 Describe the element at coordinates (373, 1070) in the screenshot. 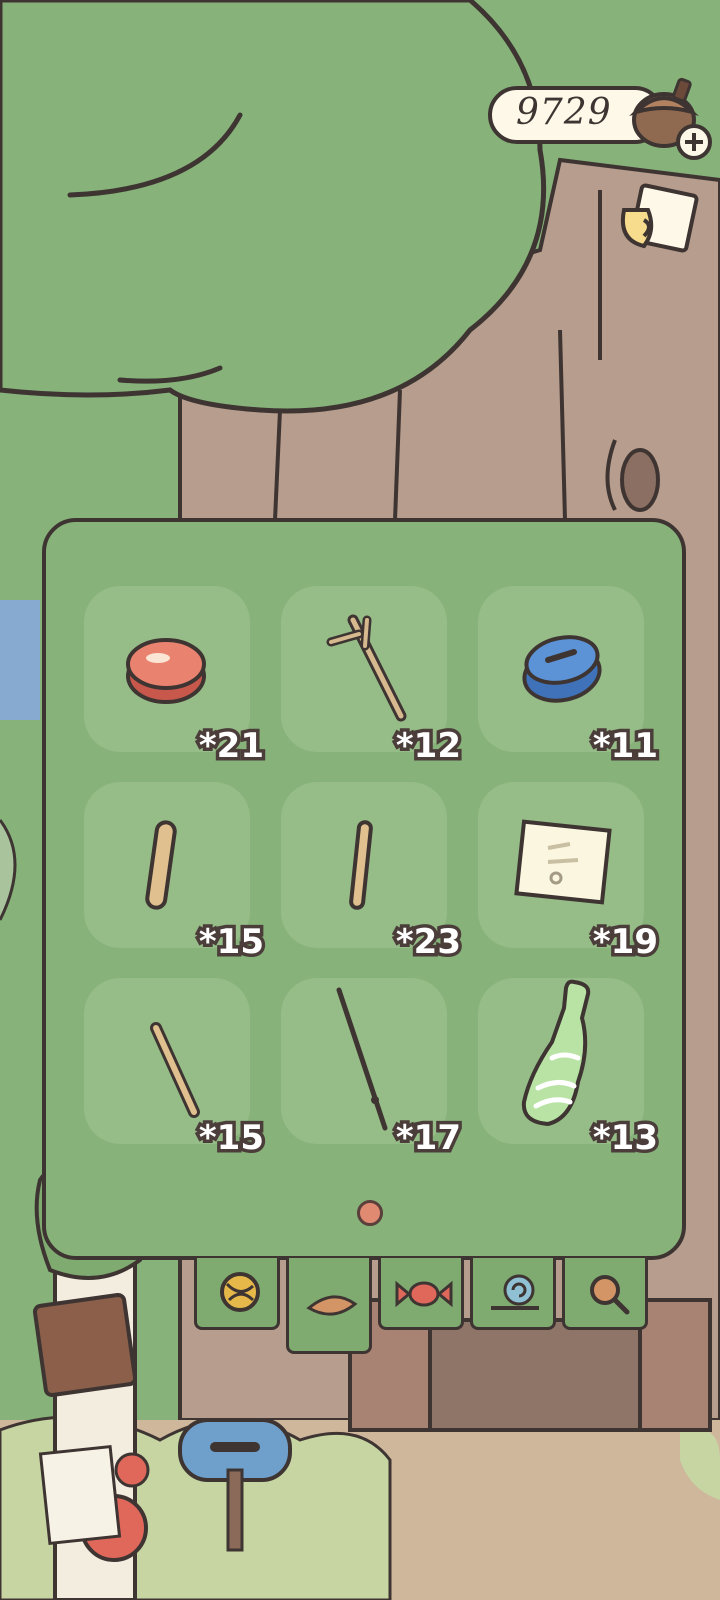

I see `inventory-slot-thin-stick: *17` at that location.